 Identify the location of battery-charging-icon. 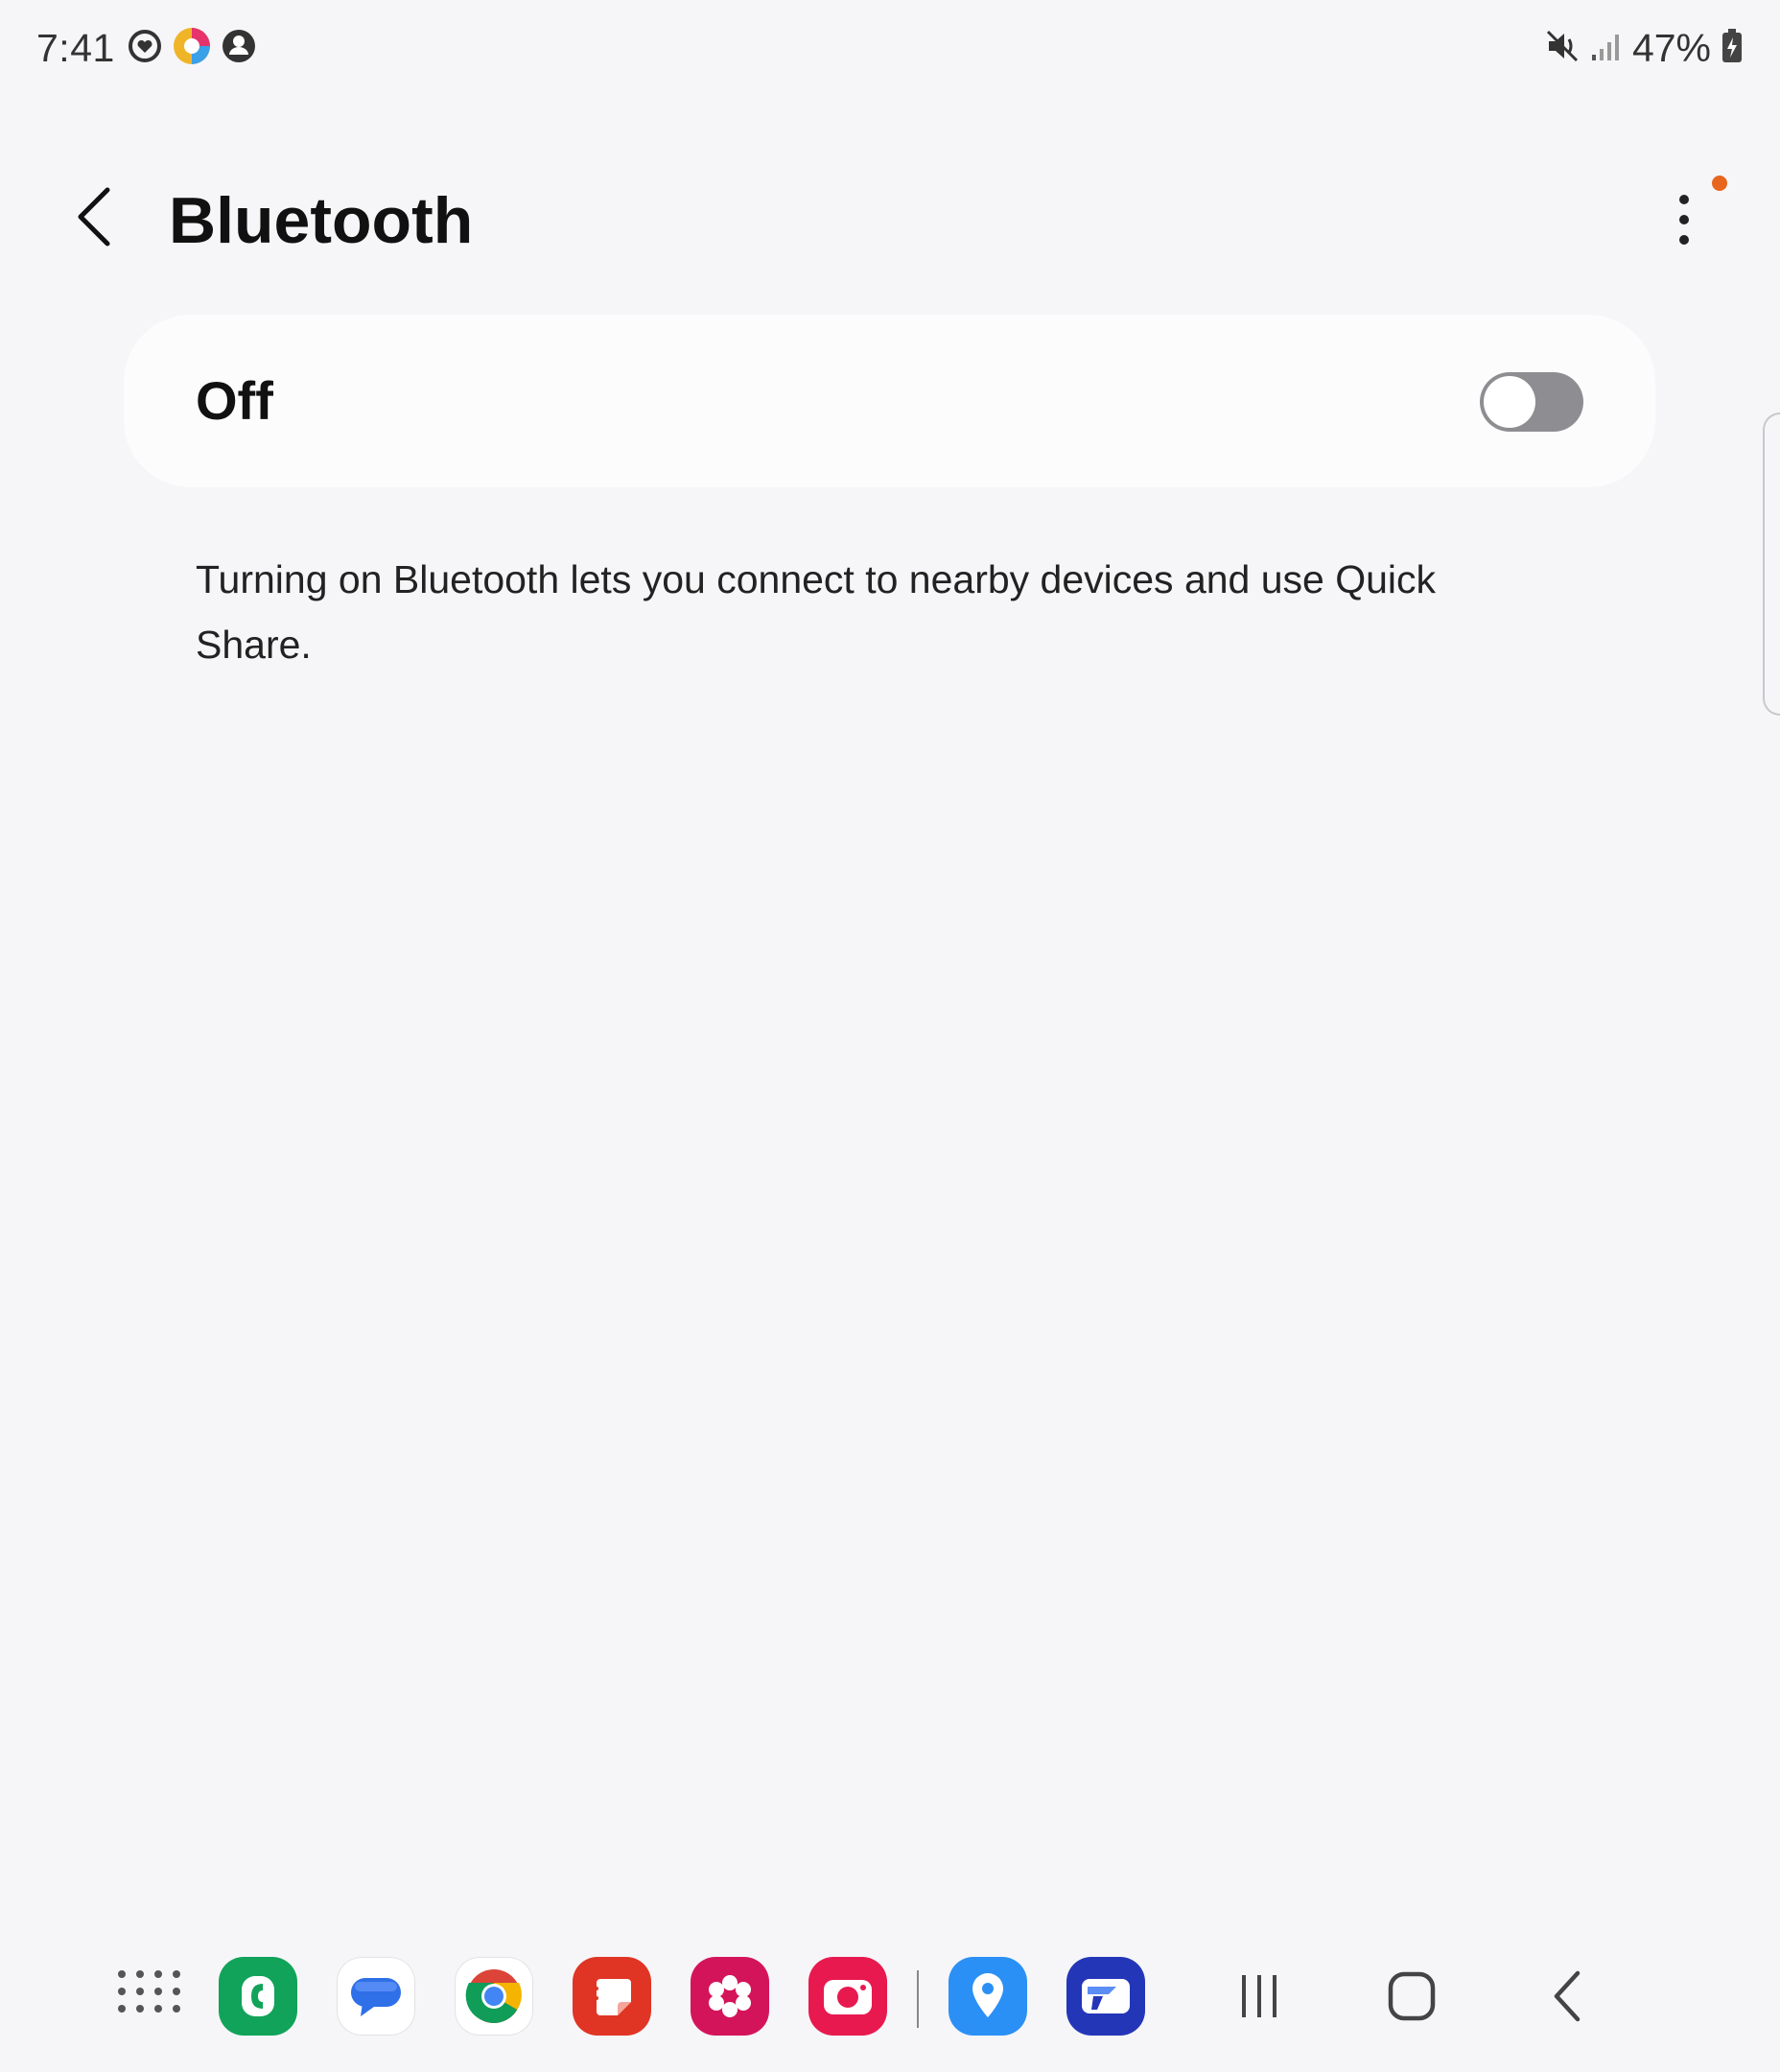
(1732, 48).